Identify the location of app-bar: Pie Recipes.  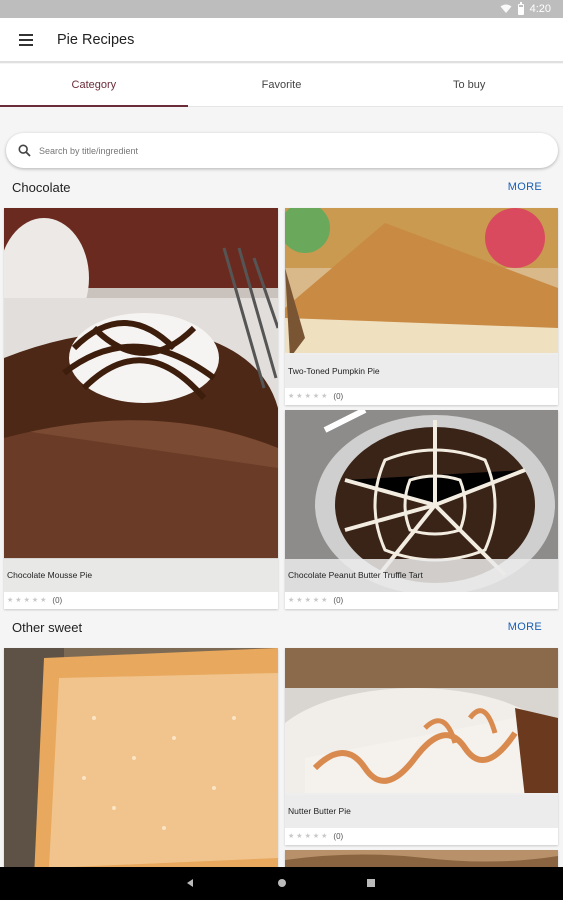
(281, 40).